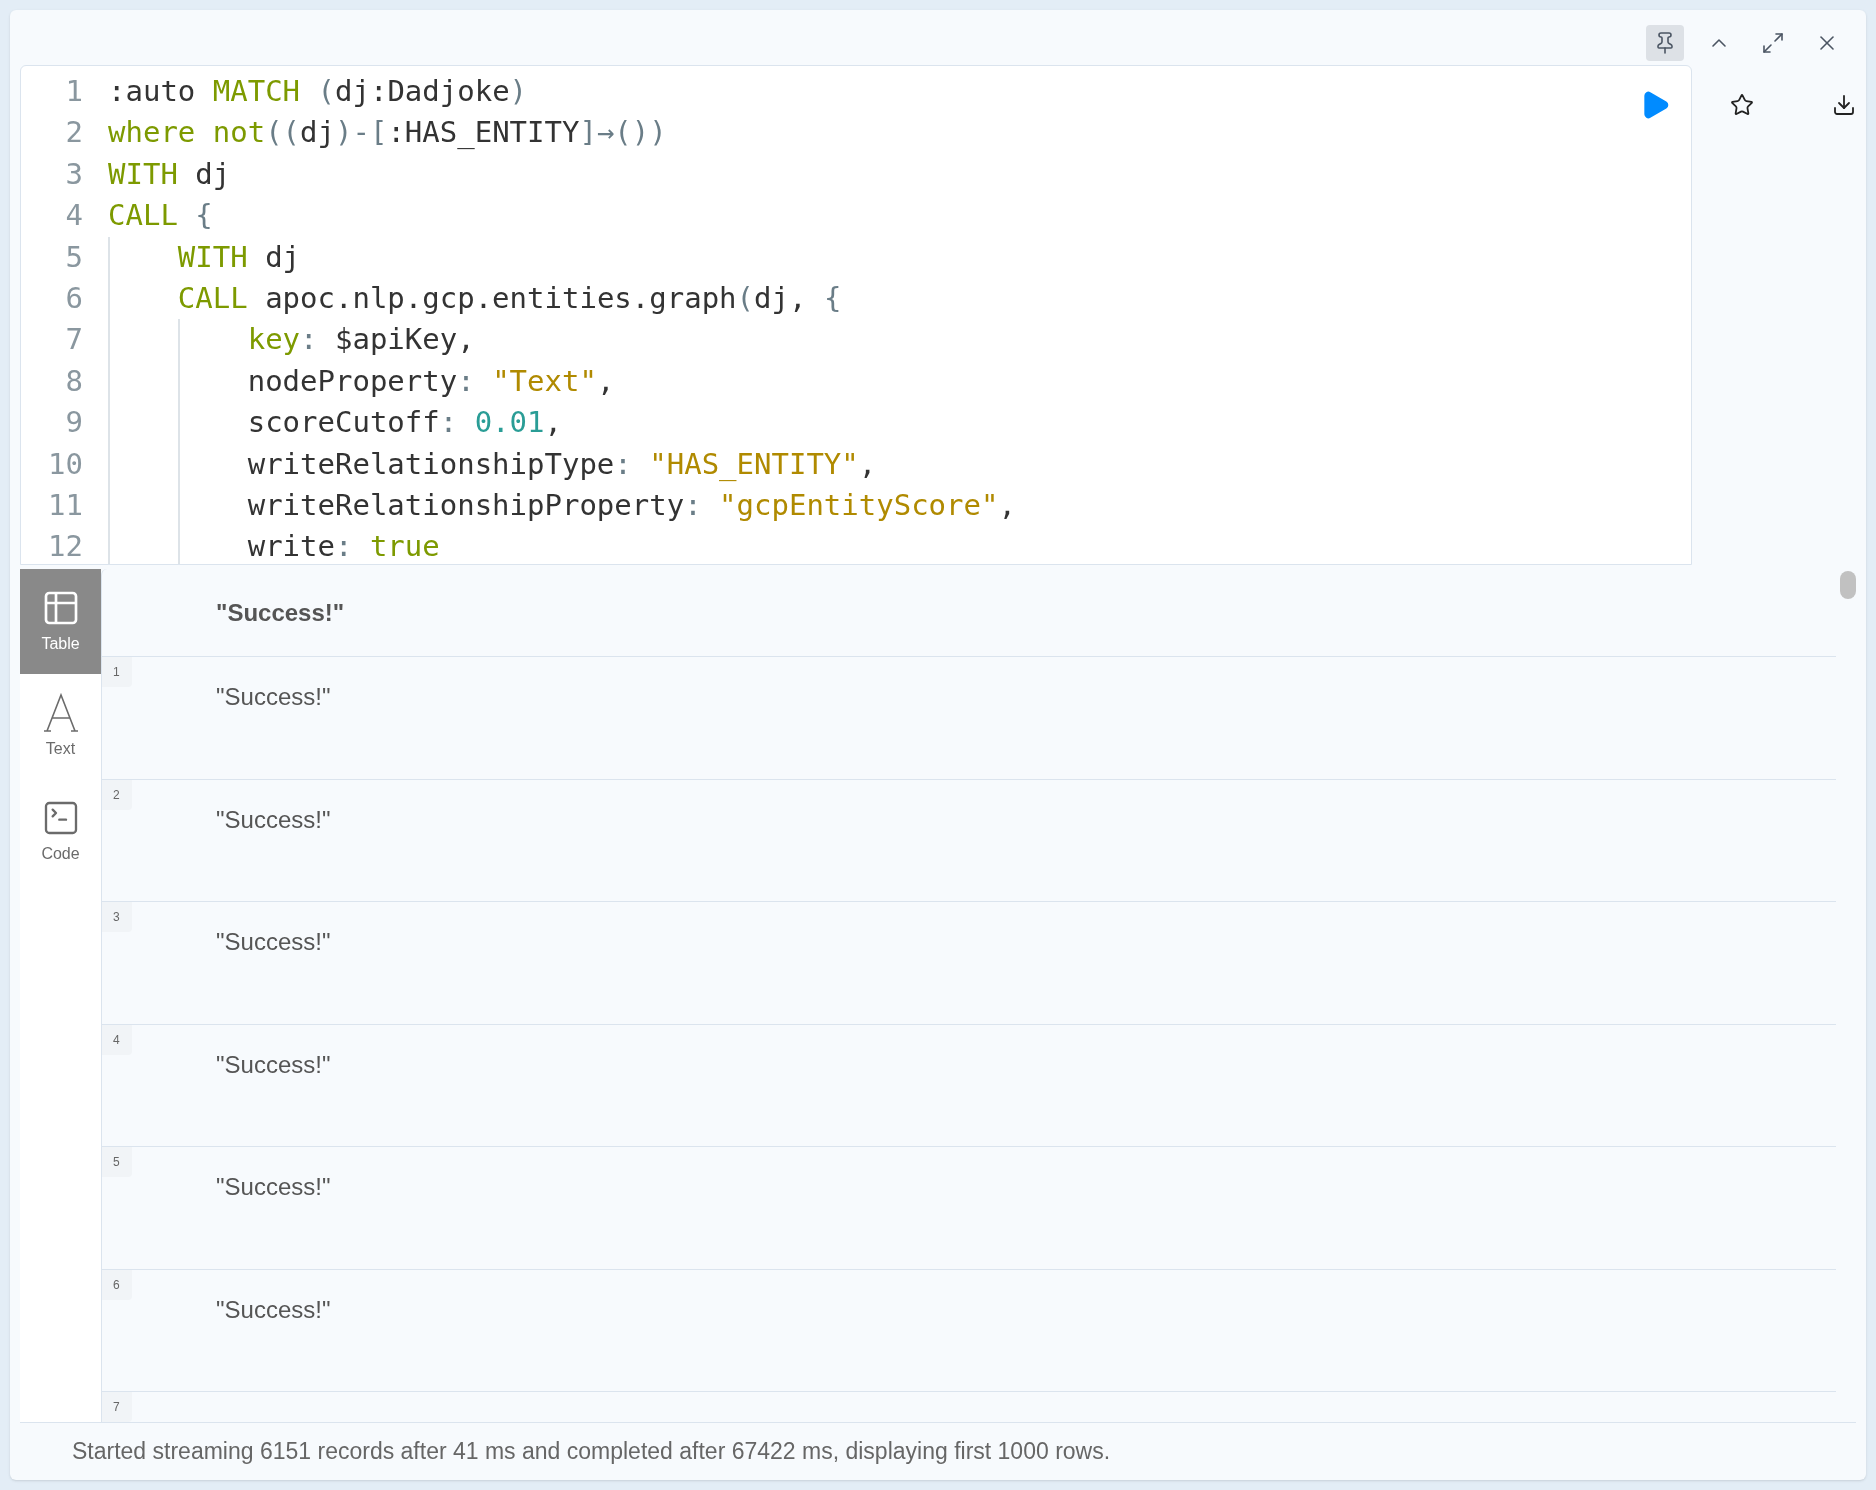 Image resolution: width=1876 pixels, height=1490 pixels. Describe the element at coordinates (1848, 585) in the screenshot. I see `scrollbar-thumb` at that location.